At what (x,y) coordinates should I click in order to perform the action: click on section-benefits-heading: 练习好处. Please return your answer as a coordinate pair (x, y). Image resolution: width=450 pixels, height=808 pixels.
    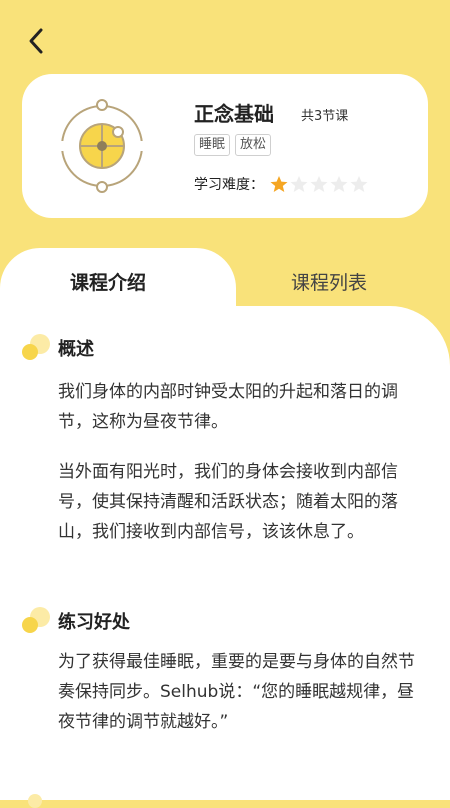
    Looking at the image, I should click on (76, 621).